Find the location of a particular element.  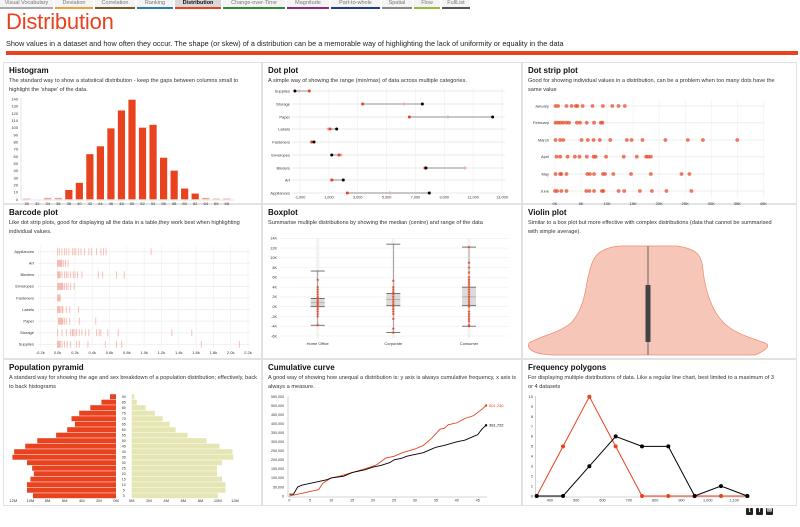

x-tick-label: -1,000 is located at coordinates (300, 198).